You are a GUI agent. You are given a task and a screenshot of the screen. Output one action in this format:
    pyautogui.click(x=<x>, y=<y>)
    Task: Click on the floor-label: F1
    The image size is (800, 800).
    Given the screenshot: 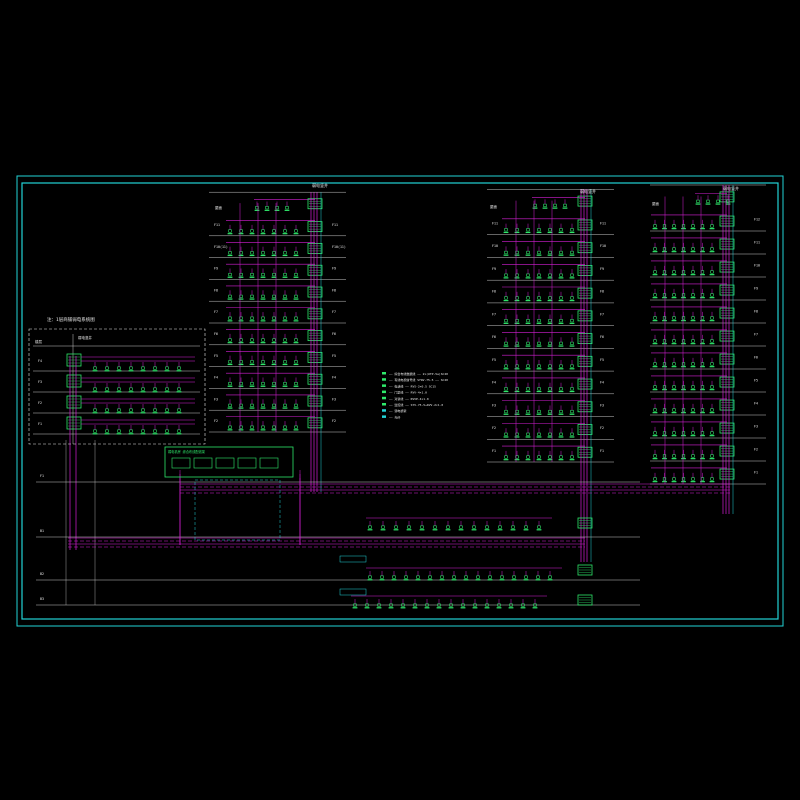 What is the action you would take?
    pyautogui.click(x=42, y=476)
    